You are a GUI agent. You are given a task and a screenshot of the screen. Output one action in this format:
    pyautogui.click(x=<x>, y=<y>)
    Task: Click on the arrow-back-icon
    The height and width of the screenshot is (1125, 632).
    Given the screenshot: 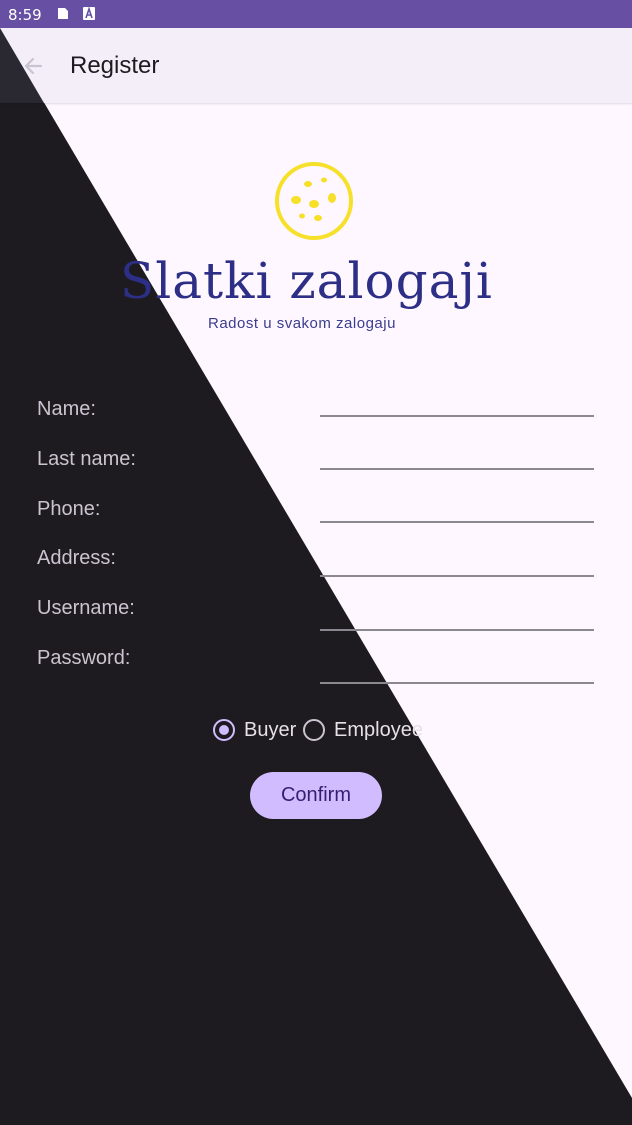 What is the action you would take?
    pyautogui.click(x=33, y=66)
    